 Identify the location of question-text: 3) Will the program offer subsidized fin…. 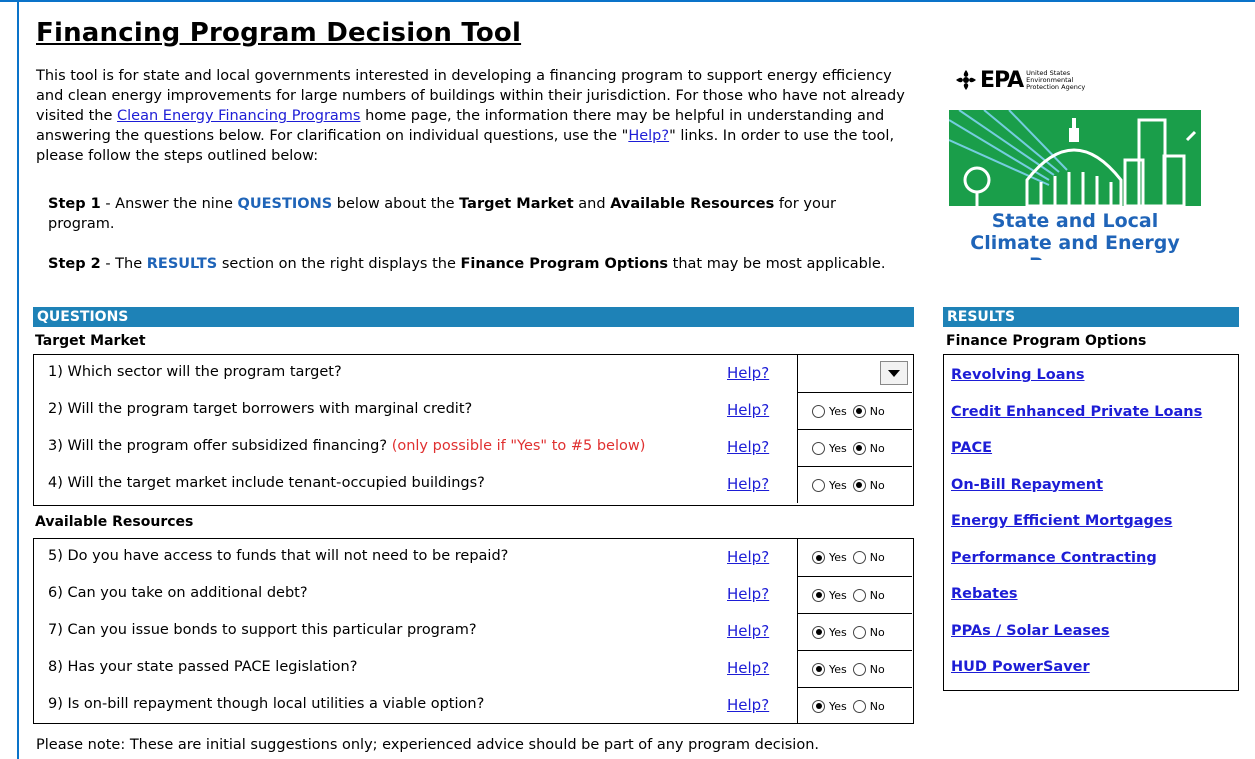
(346, 446).